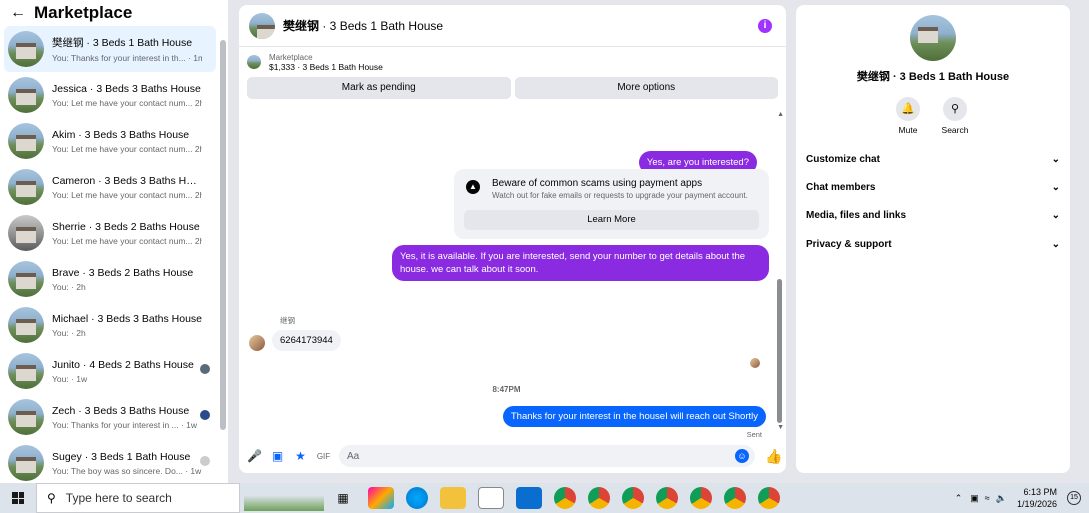  I want to click on windows-logo-icon, so click(18, 498).